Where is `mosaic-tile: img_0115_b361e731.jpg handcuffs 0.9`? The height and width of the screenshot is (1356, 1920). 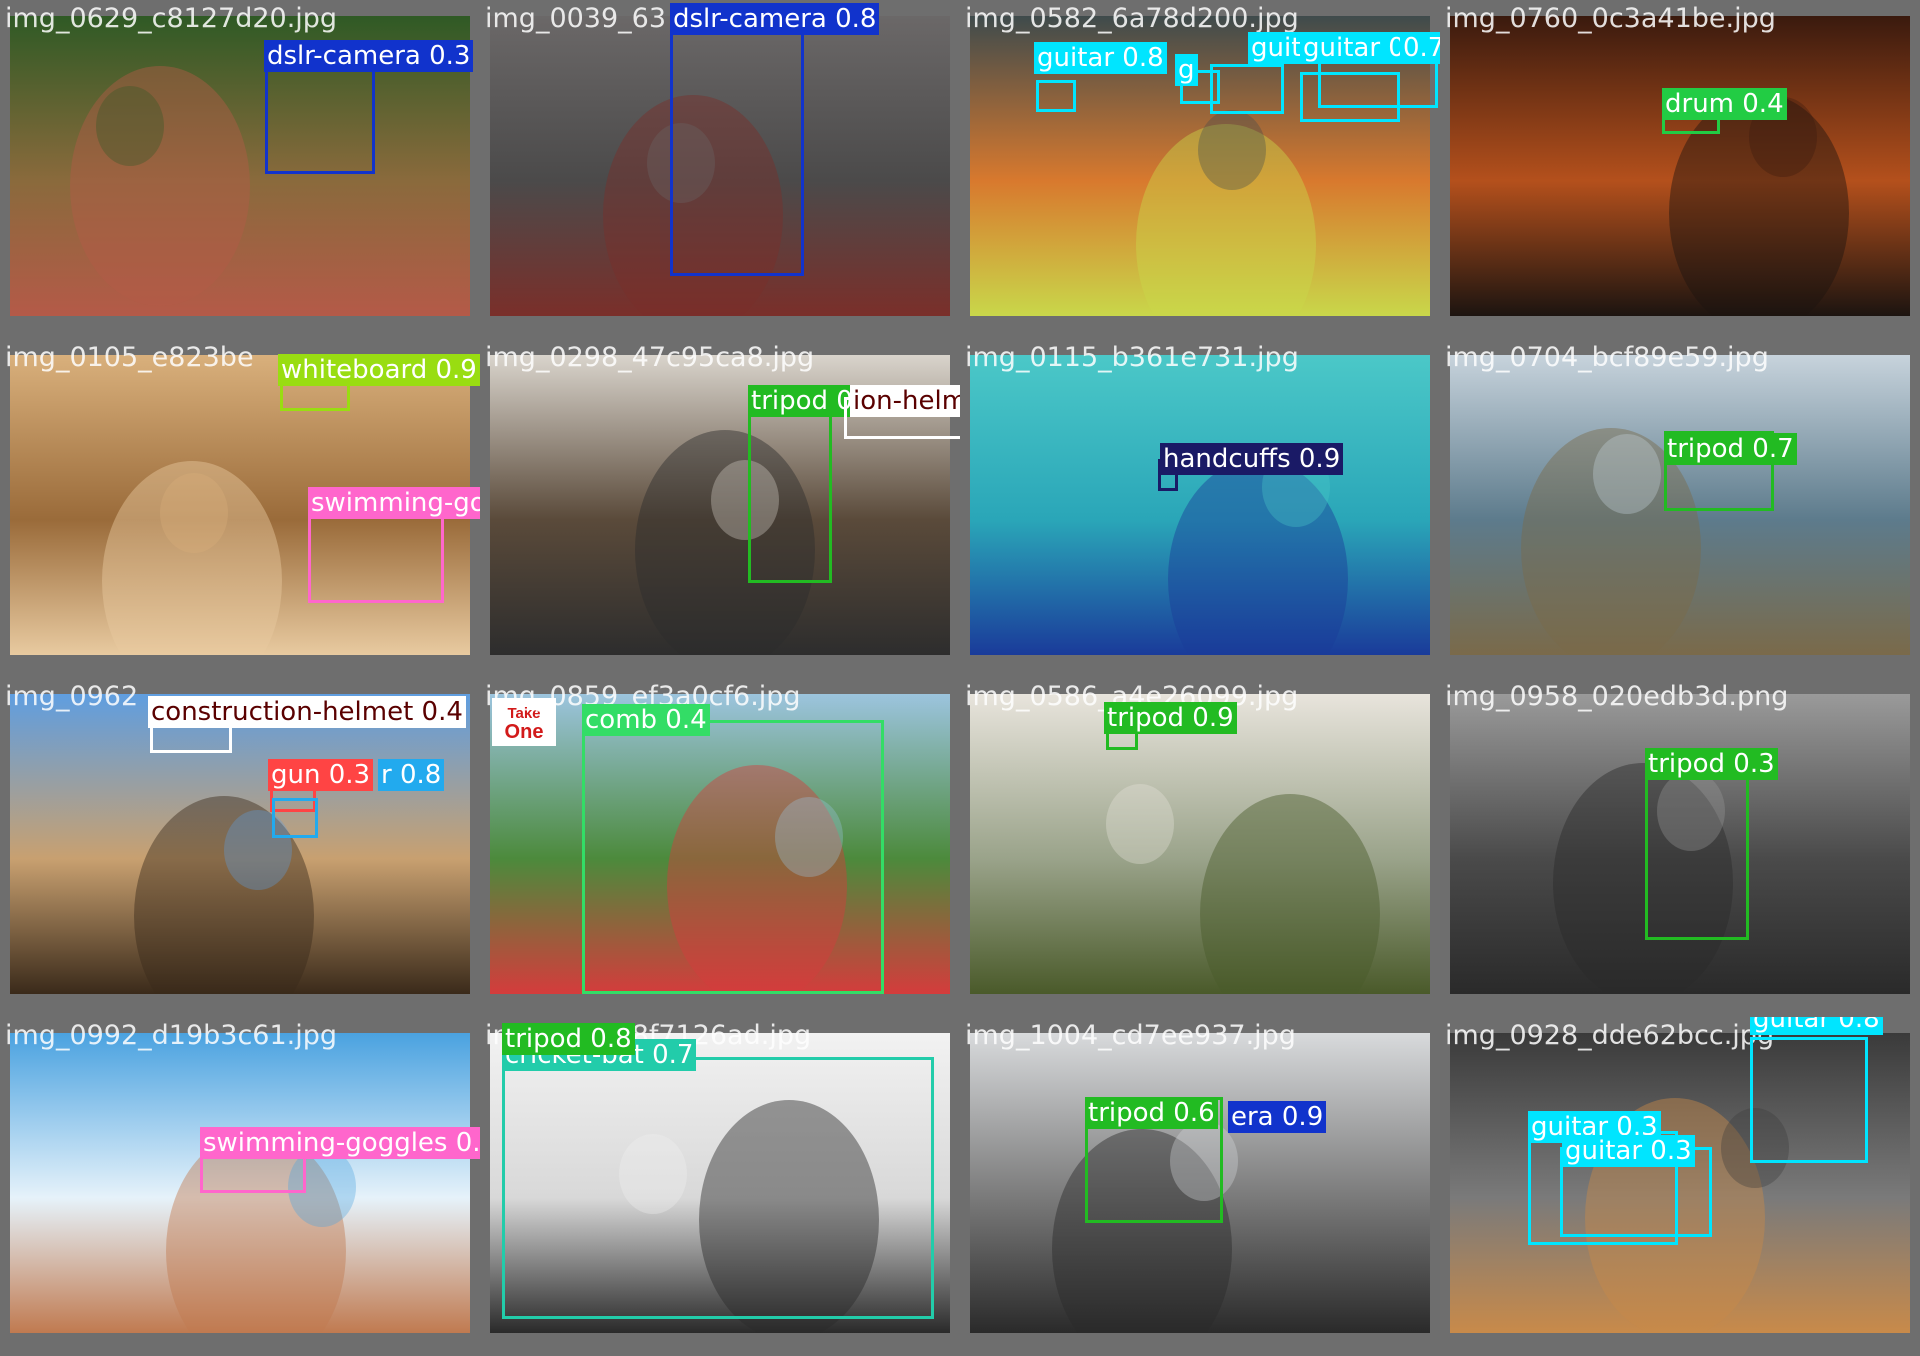 mosaic-tile: img_0115_b361e731.jpg handcuffs 0.9 is located at coordinates (1200, 508).